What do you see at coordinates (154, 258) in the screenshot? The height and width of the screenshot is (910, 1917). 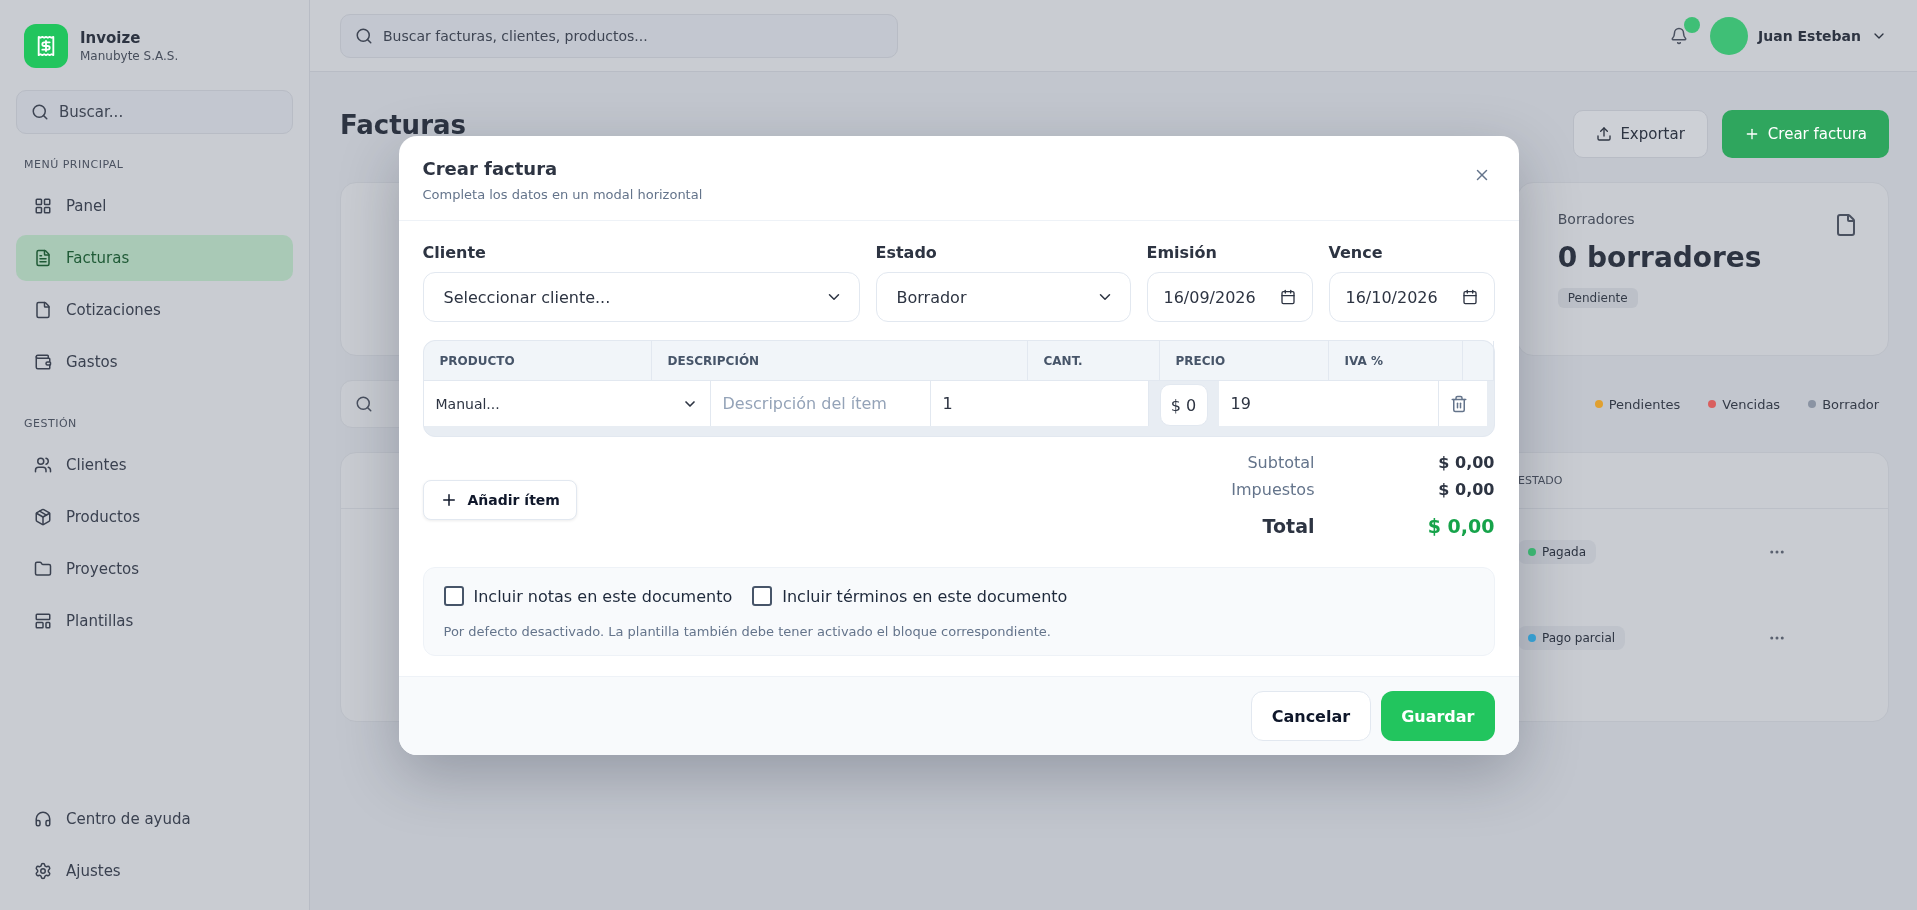 I see `nav-item: Facturas` at bounding box center [154, 258].